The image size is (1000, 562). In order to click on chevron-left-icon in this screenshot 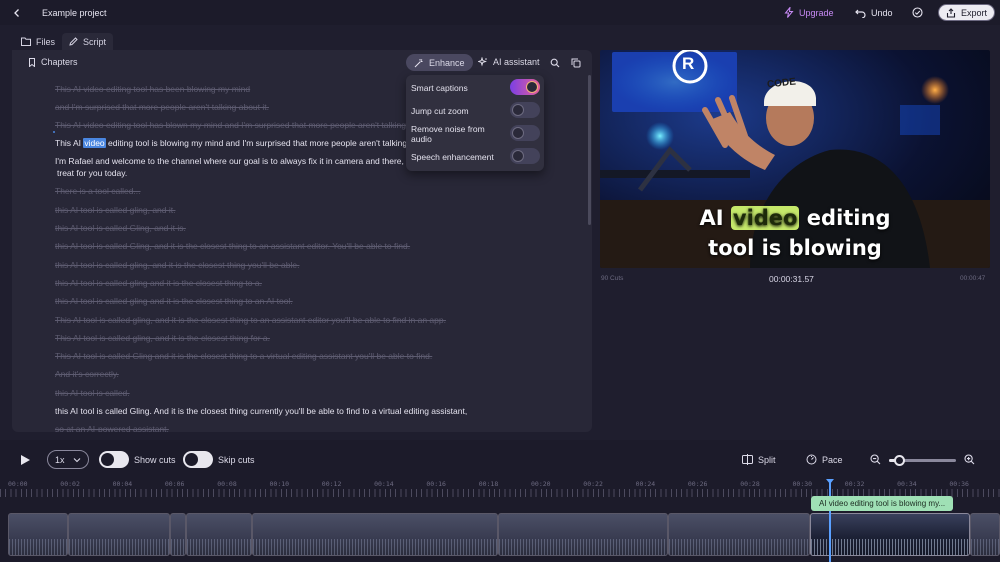, I will do `click(17, 13)`.